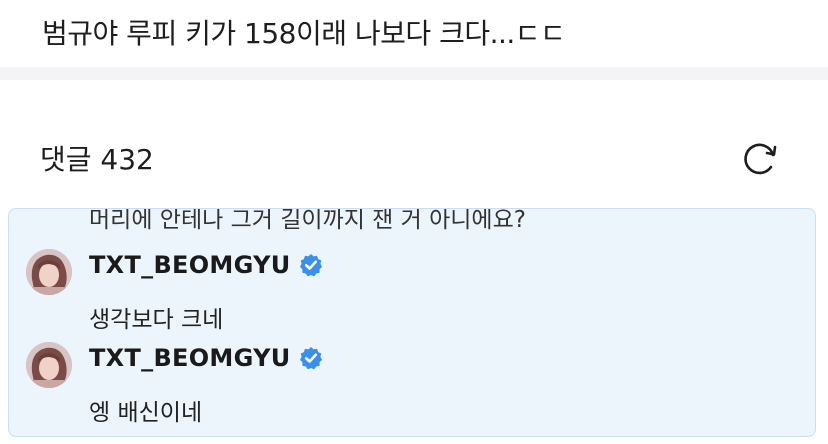 Image resolution: width=828 pixels, height=444 pixels. I want to click on refresh-icon, so click(760, 159).